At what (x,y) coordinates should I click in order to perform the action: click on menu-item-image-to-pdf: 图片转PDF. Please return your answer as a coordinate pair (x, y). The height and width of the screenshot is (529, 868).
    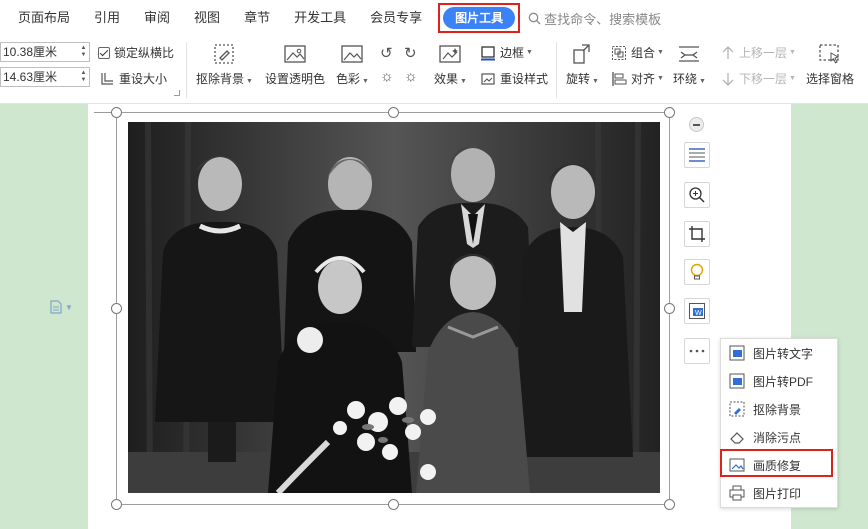
    Looking at the image, I should click on (779, 381).